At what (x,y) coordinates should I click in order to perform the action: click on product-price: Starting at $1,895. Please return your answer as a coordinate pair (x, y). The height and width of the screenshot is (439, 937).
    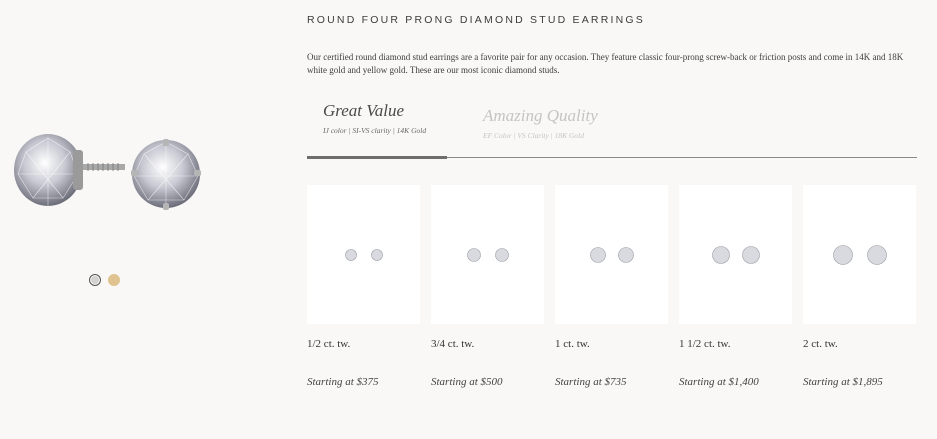
    Looking at the image, I should click on (843, 382).